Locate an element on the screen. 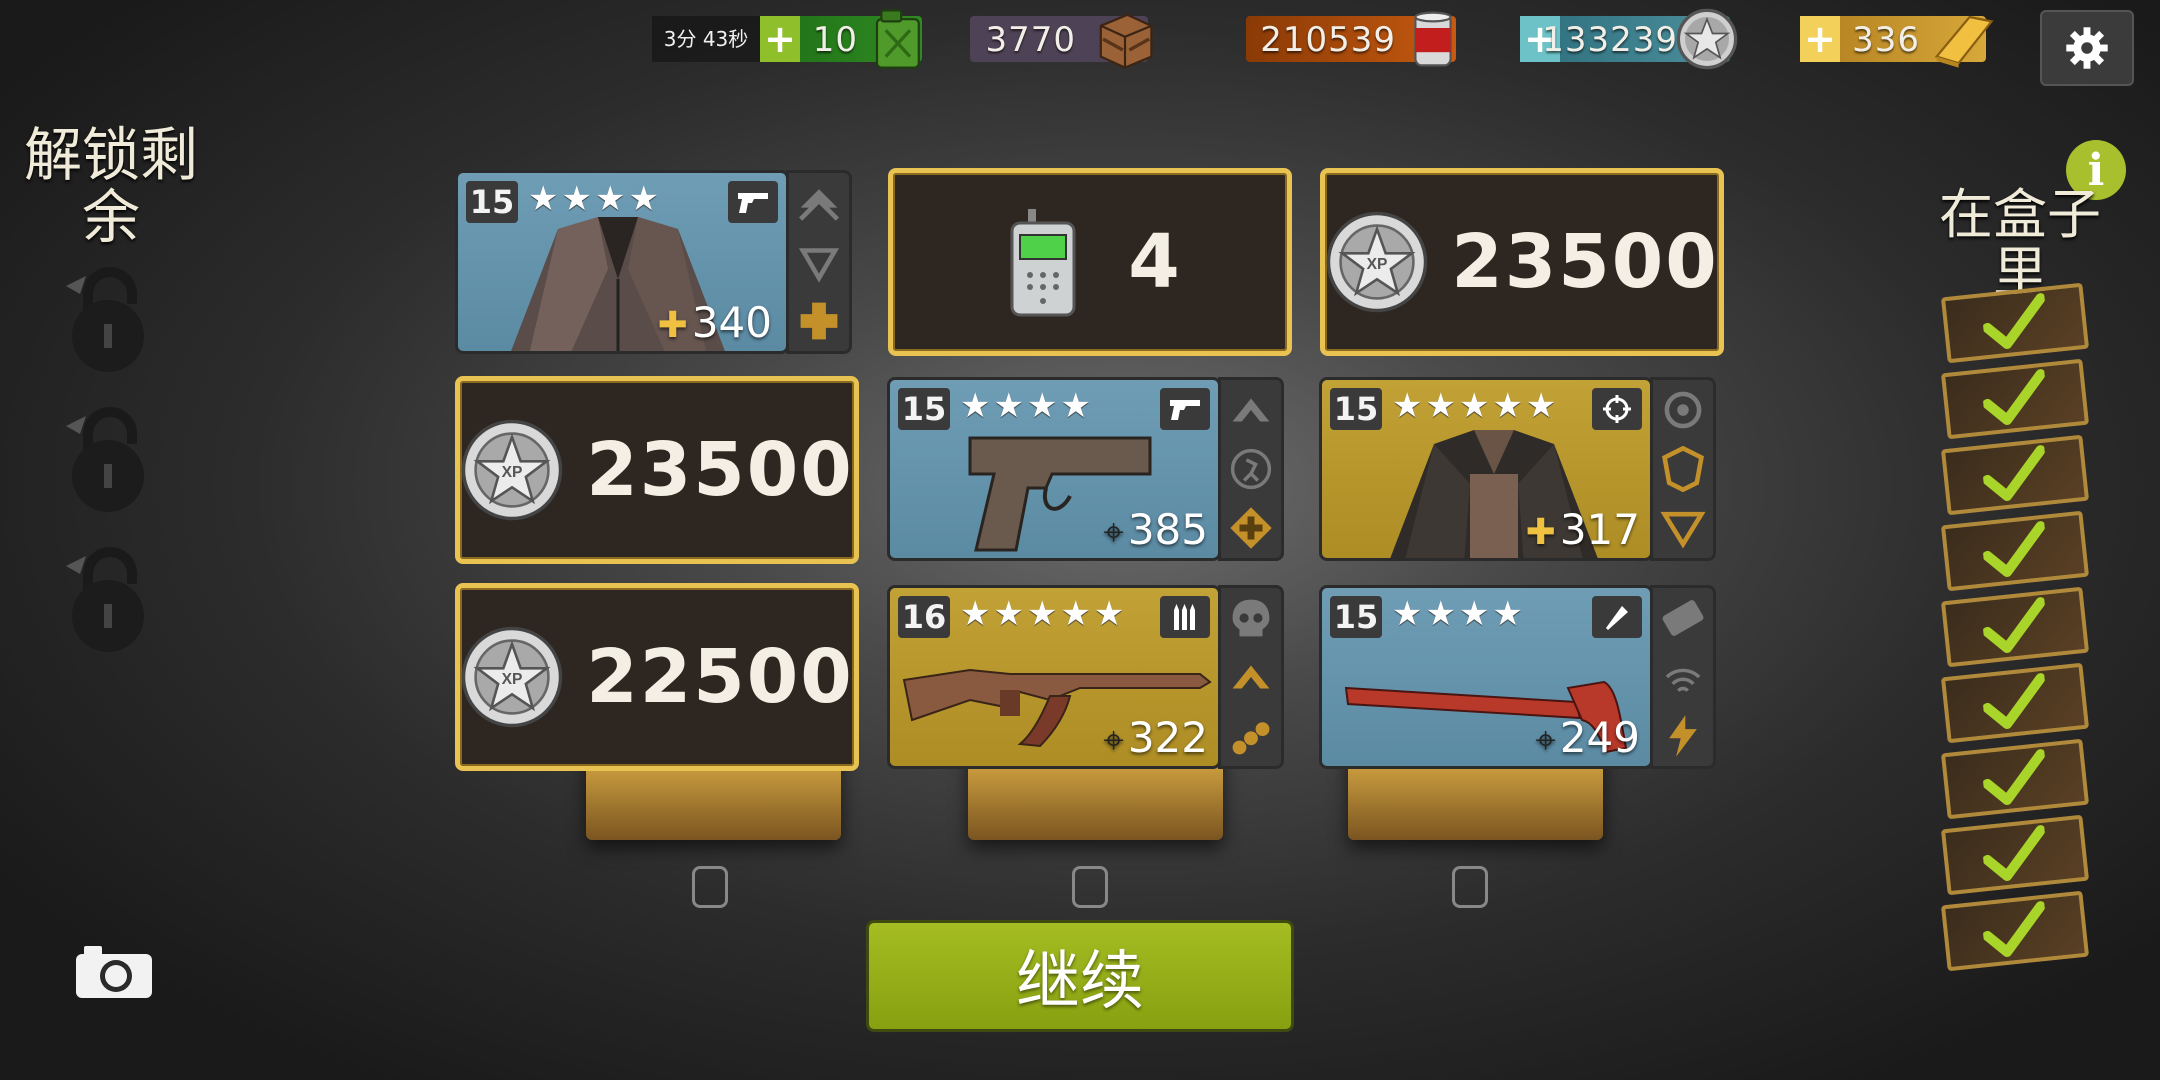 The height and width of the screenshot is (1080, 2160). item-card-pistol: 15 ★★★★ ⌖385 is located at coordinates (1054, 469).